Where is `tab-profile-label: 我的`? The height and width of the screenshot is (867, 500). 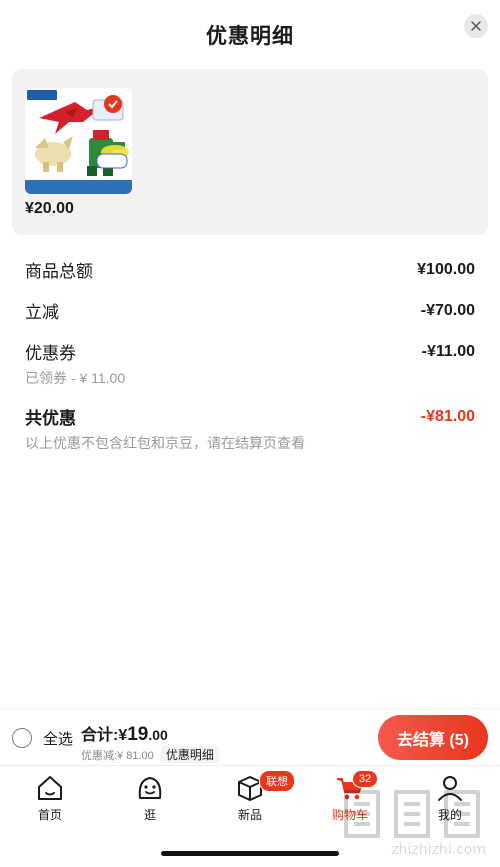 tab-profile-label: 我的 is located at coordinates (449, 815).